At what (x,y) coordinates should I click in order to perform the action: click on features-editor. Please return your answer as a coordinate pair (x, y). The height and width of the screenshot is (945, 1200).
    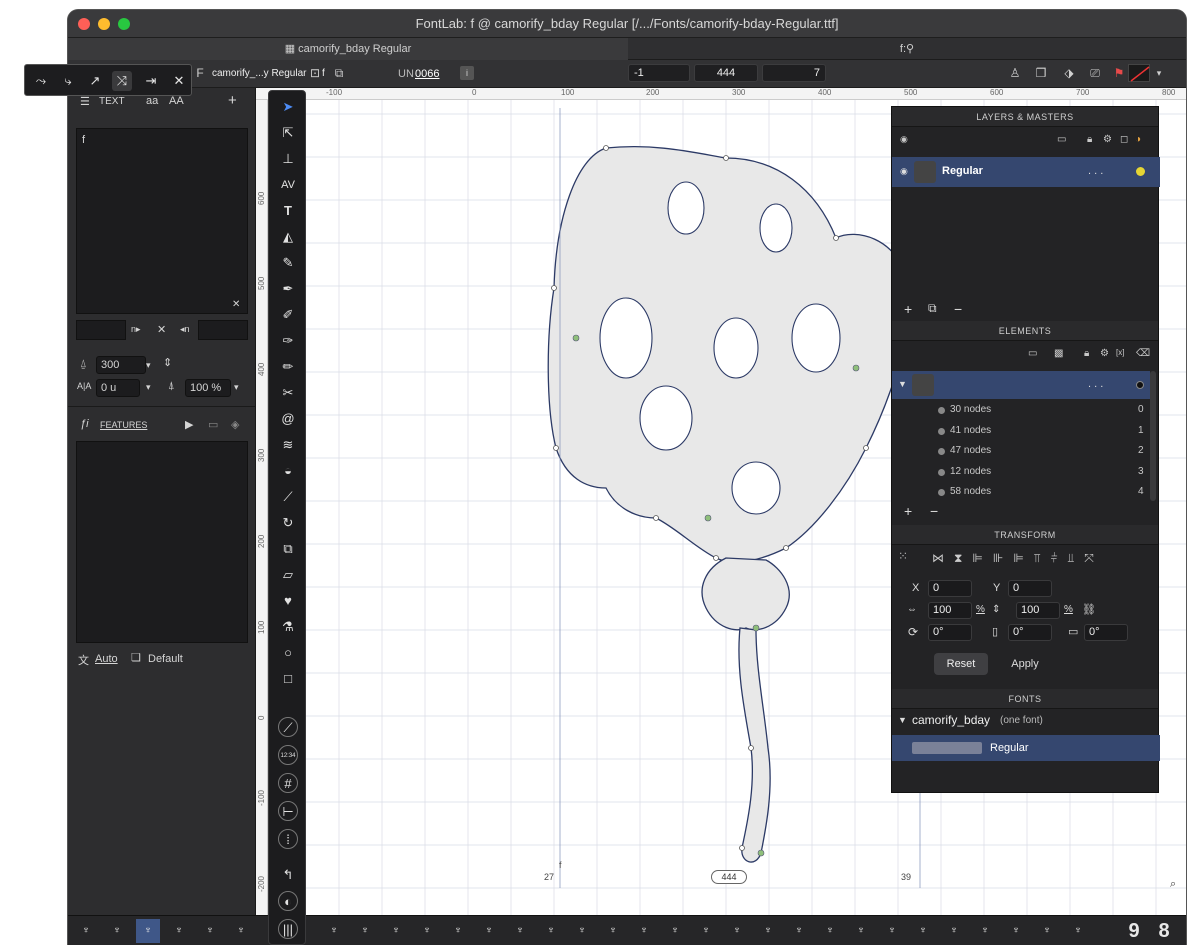
    Looking at the image, I should click on (162, 542).